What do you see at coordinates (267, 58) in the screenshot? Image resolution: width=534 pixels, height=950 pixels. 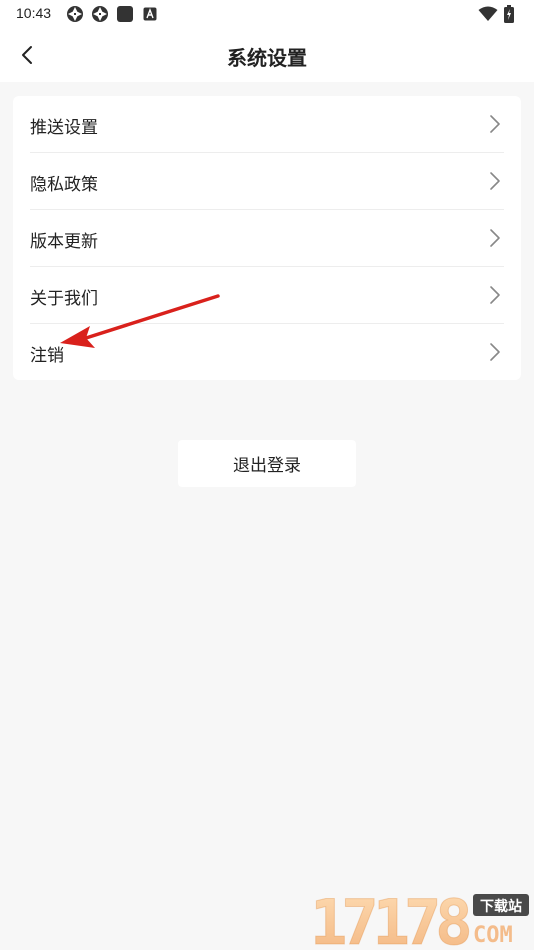 I see `page-title: 系统设置` at bounding box center [267, 58].